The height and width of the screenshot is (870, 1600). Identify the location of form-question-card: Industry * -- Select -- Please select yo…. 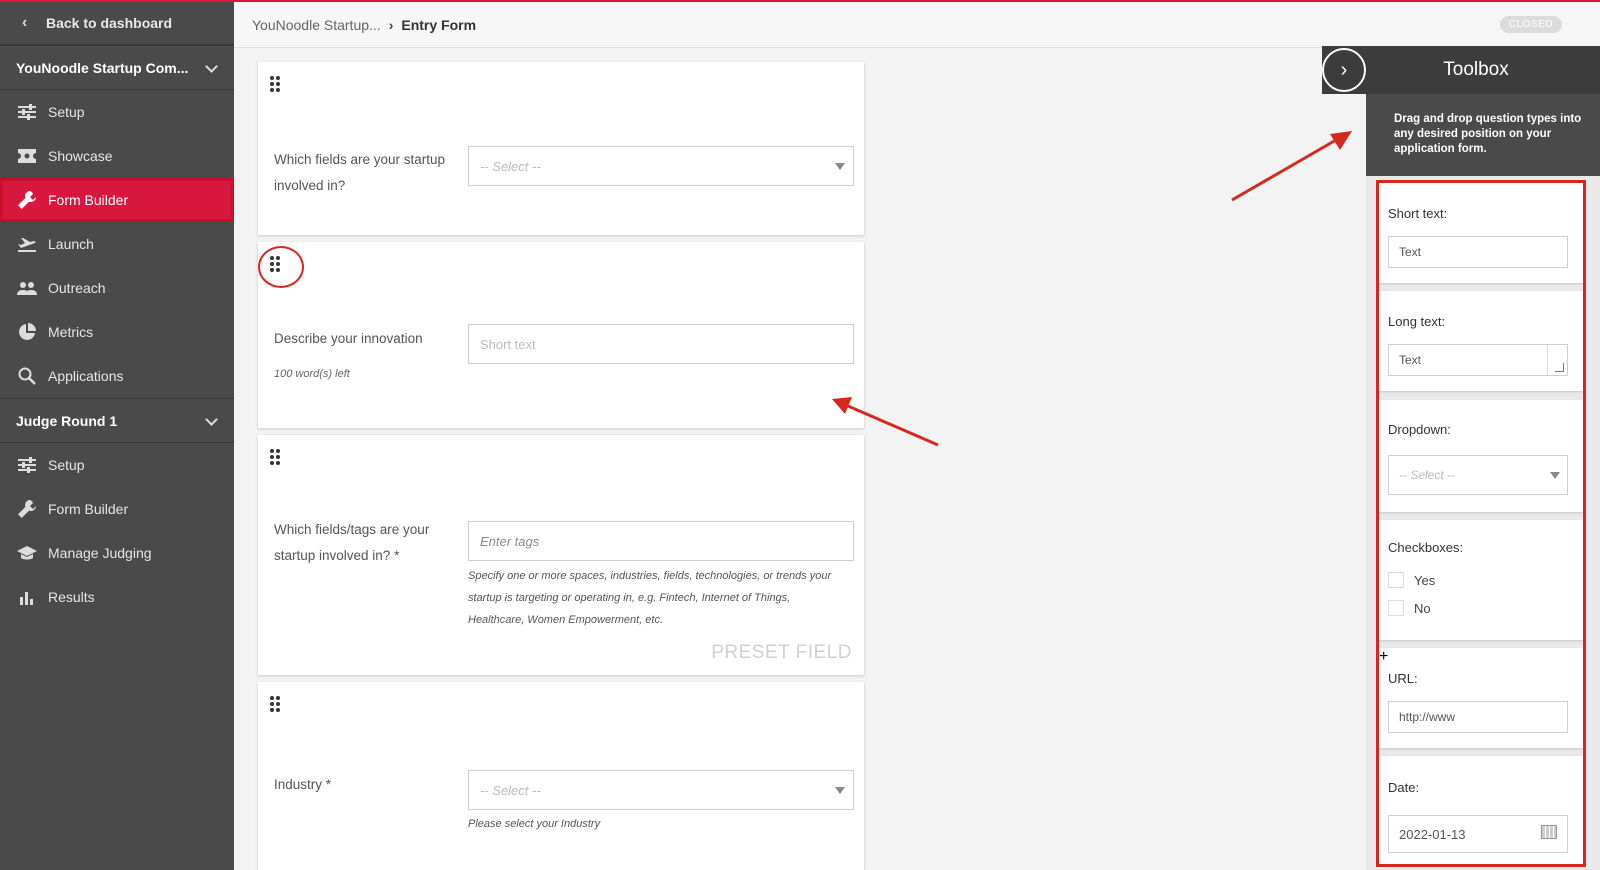
(561, 776).